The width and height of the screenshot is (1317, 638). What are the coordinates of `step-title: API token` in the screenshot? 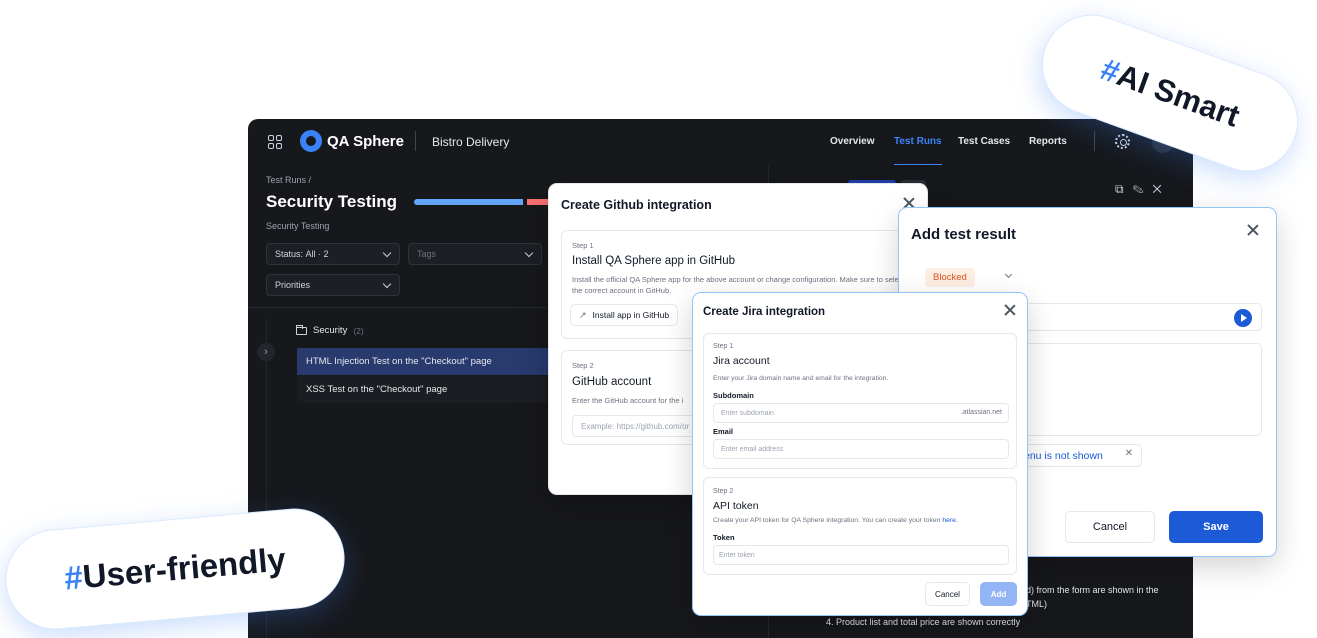 It's located at (736, 506).